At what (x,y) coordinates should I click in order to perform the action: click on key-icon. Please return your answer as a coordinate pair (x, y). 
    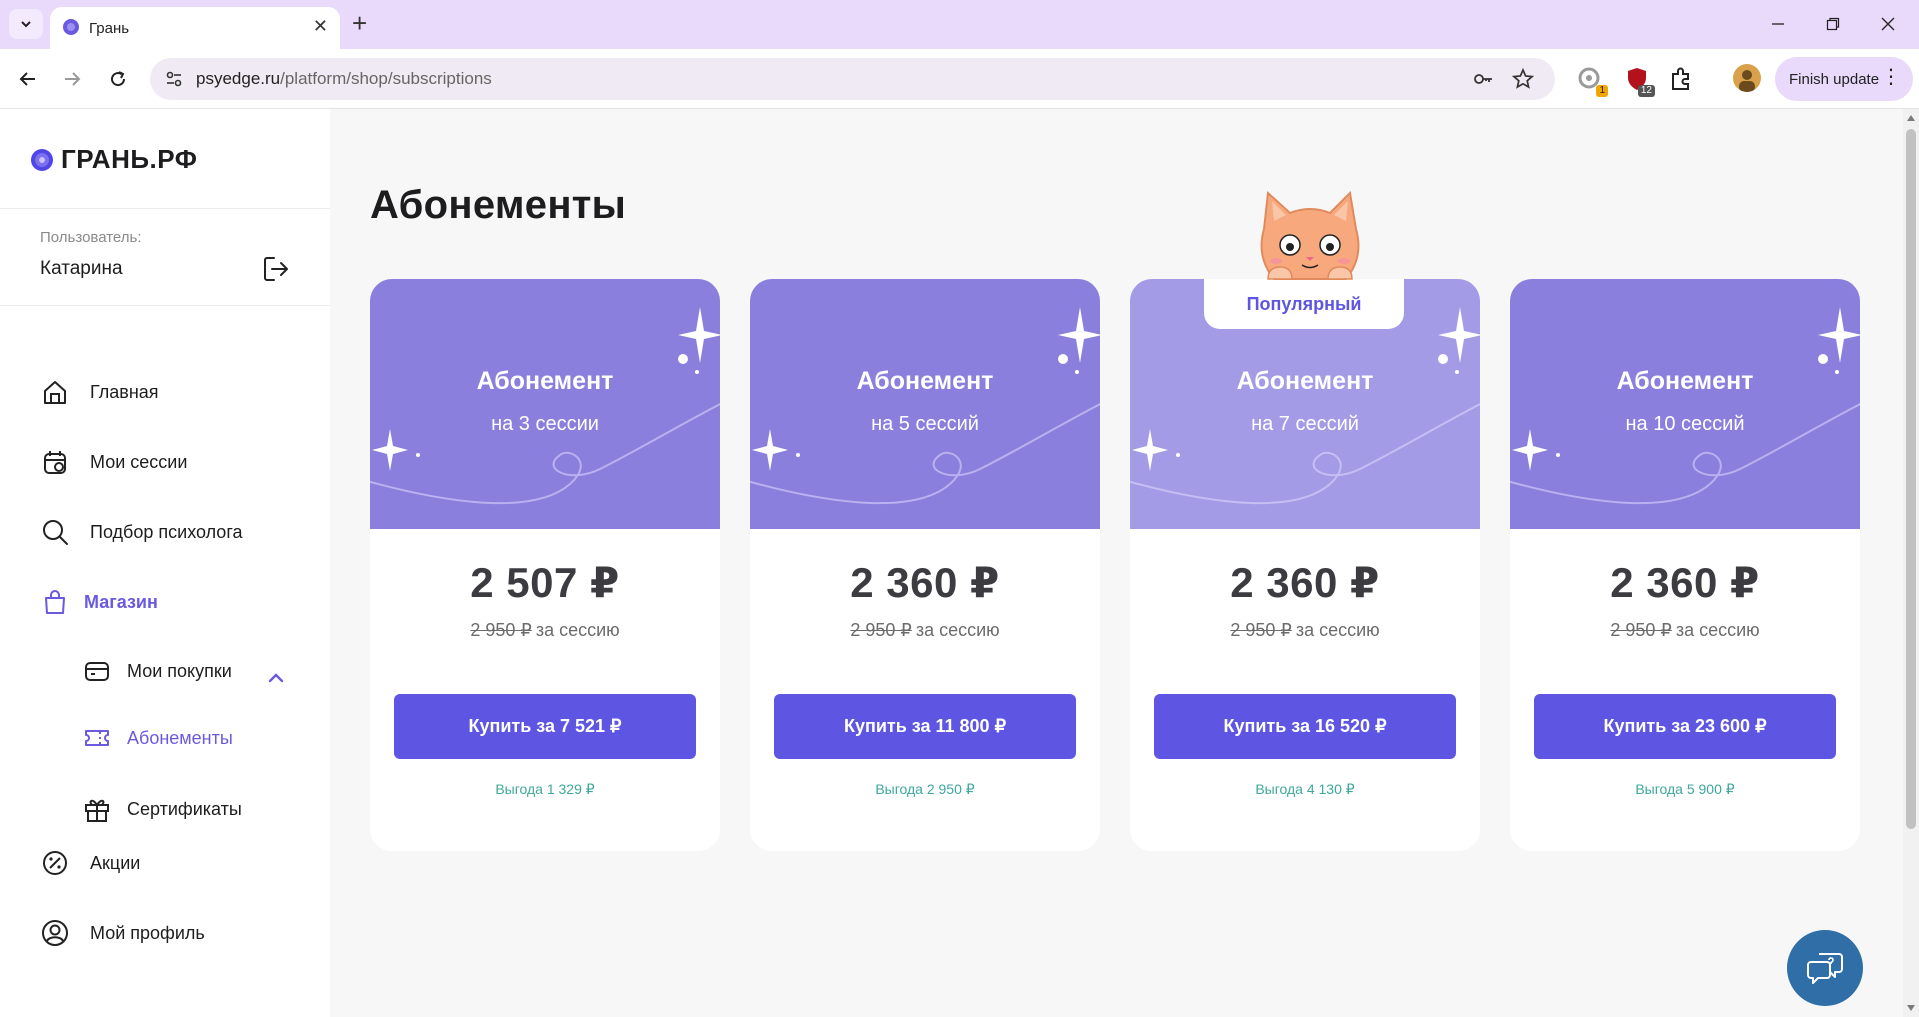
    Looking at the image, I should click on (1483, 79).